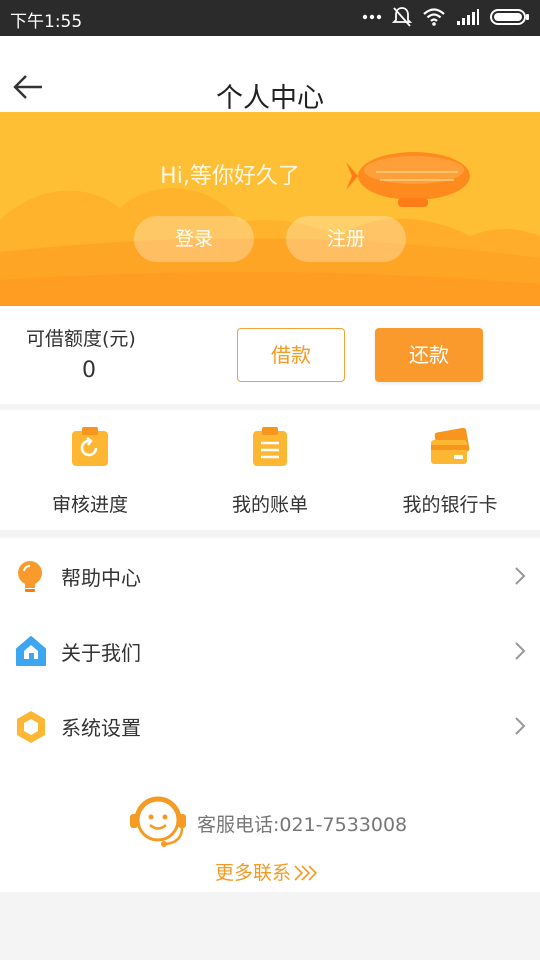 The height and width of the screenshot is (960, 540). I want to click on menu-item-label: 关于我们, so click(101, 653).